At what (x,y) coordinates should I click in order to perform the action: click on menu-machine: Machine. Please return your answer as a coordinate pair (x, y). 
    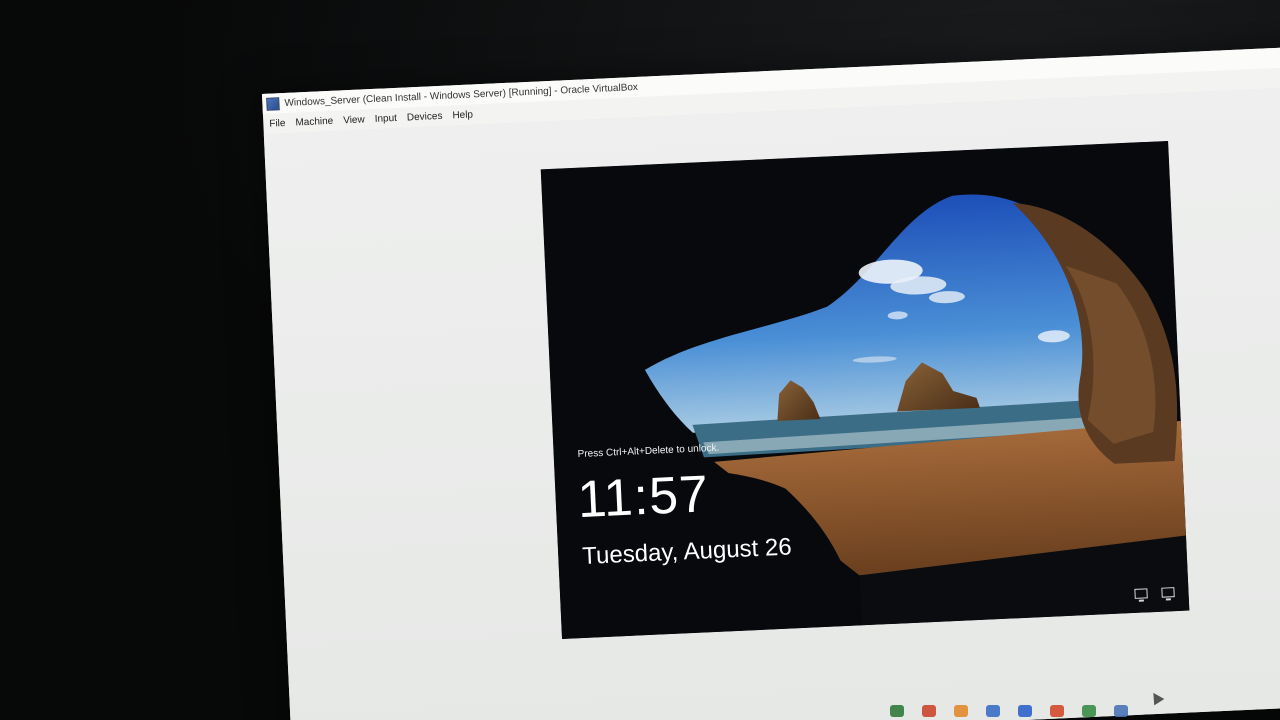
    Looking at the image, I should click on (317, 121).